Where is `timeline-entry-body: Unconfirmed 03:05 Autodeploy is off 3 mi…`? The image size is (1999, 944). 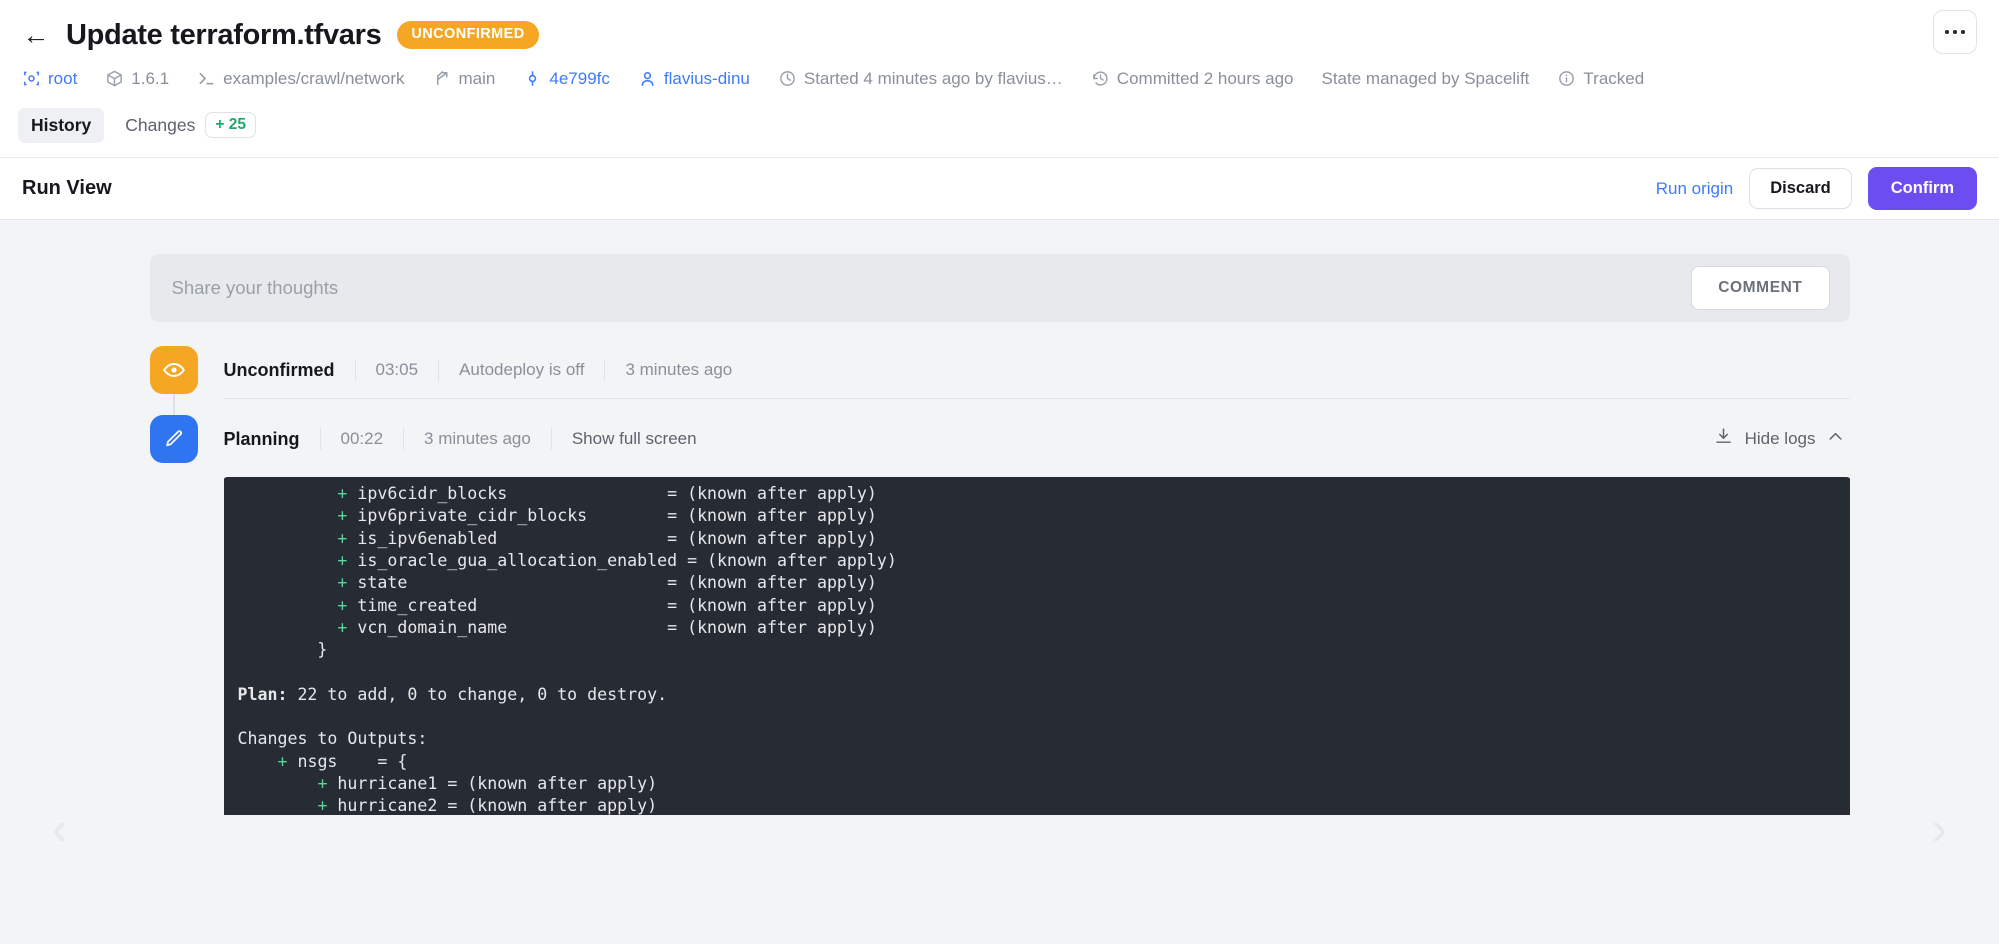 timeline-entry-body: Unconfirmed 03:05 Autodeploy is off 3 mi… is located at coordinates (1036, 380).